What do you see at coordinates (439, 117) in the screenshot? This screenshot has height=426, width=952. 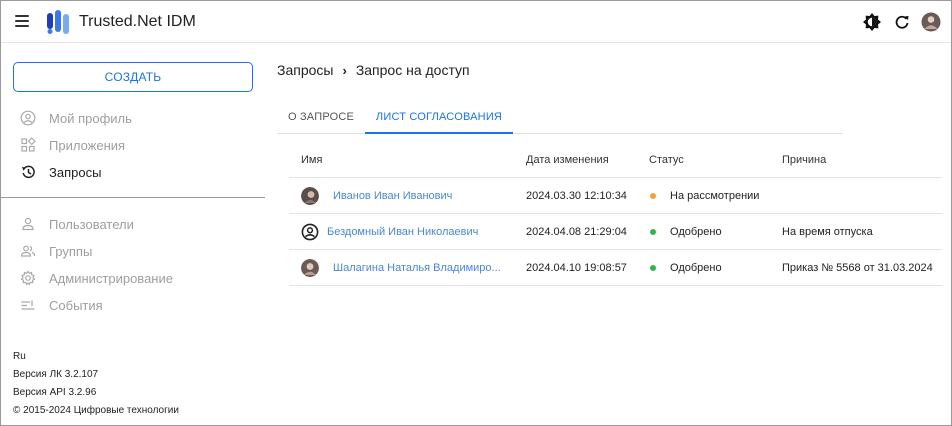 I see `tab-approval-sheet: ЛИСТ СОГЛАСОВАНИЯ` at bounding box center [439, 117].